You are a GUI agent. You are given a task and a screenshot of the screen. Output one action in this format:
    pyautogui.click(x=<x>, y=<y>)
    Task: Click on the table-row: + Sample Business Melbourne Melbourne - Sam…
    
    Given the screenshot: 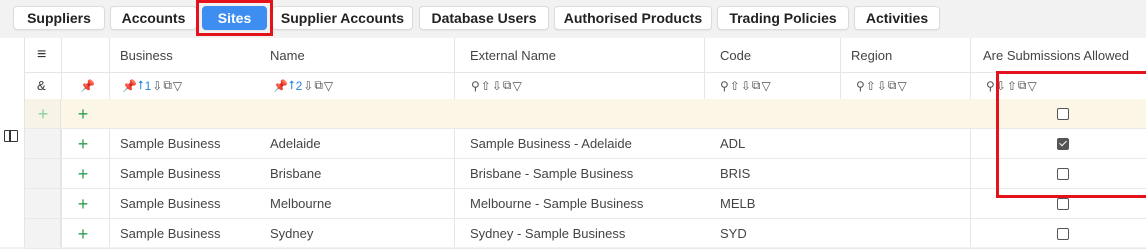 What is the action you would take?
    pyautogui.click(x=585, y=204)
    